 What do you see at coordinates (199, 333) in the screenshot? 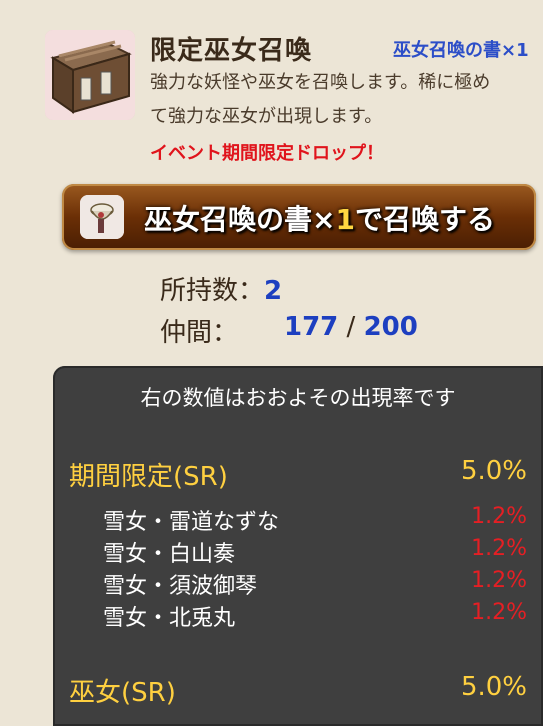
I see `party-count-label: 仲間：` at bounding box center [199, 333].